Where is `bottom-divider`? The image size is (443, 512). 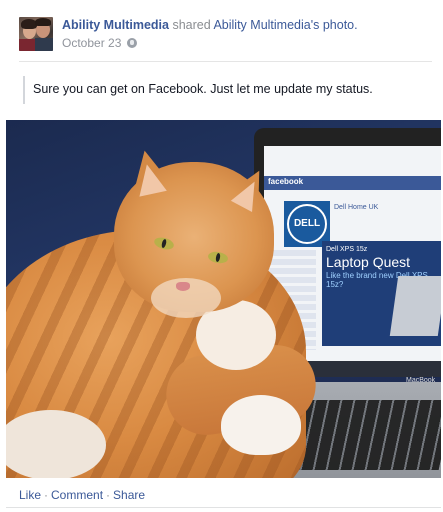
bottom-divider is located at coordinates (223, 507).